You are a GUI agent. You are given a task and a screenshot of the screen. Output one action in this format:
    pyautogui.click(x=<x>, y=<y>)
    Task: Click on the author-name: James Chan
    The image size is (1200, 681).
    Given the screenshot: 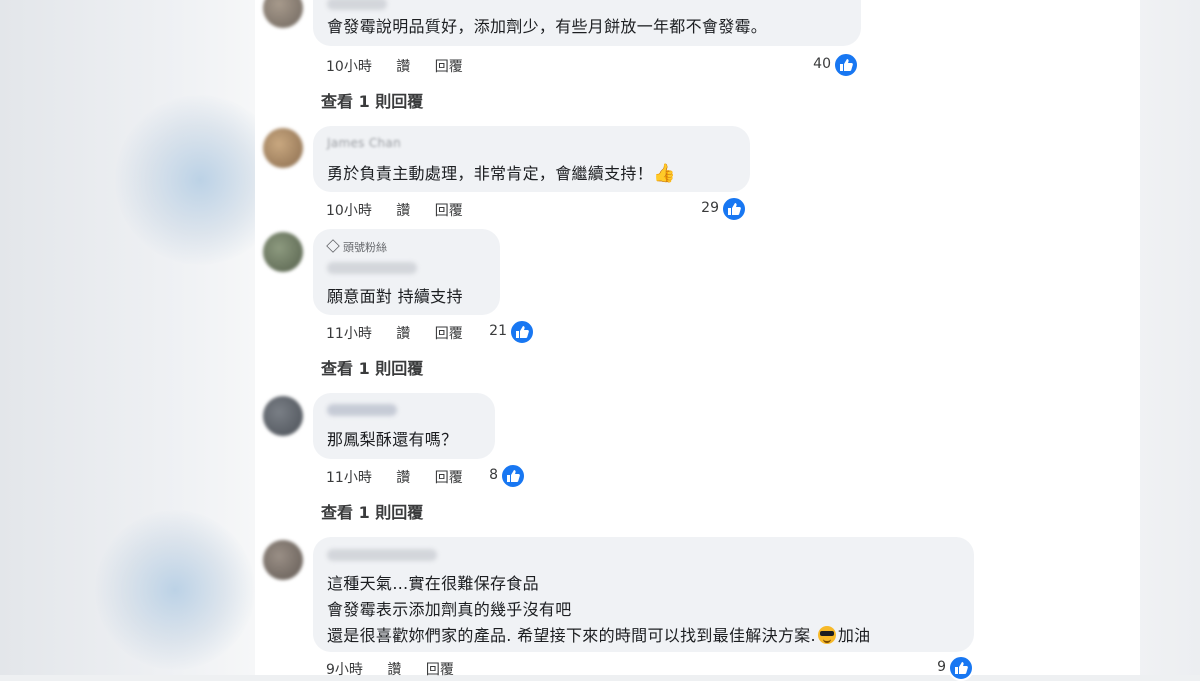 What is the action you would take?
    pyautogui.click(x=364, y=143)
    